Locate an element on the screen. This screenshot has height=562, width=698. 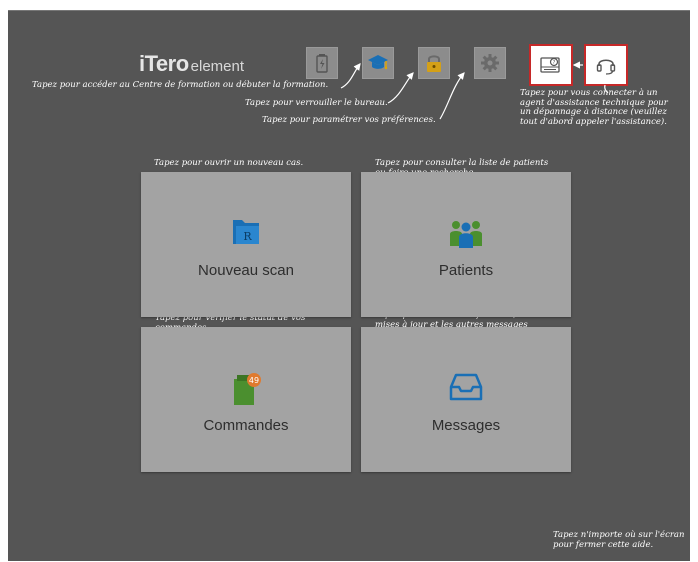
hint-settings: Tapez pour paramétrer vos préférences. is located at coordinates (349, 120).